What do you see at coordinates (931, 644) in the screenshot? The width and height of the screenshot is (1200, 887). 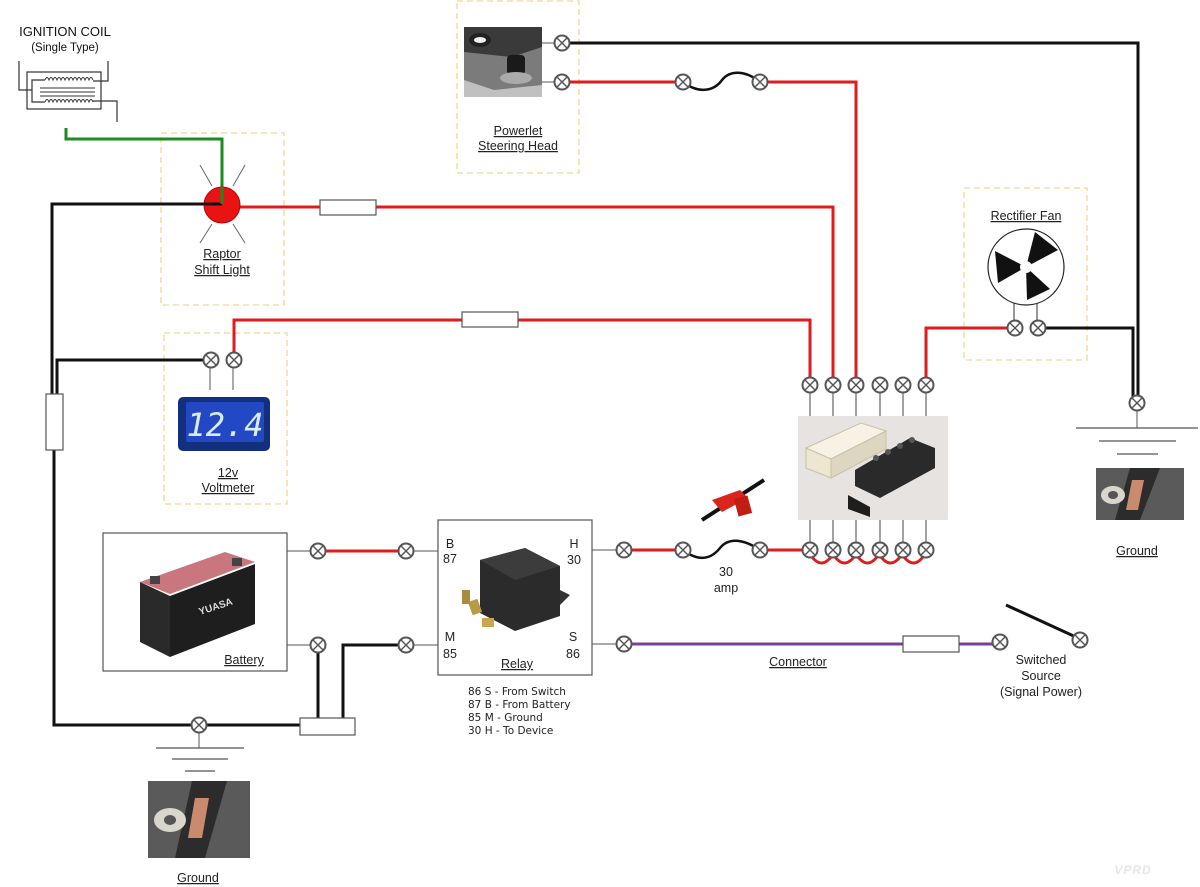 I see `inline-connector-signal` at bounding box center [931, 644].